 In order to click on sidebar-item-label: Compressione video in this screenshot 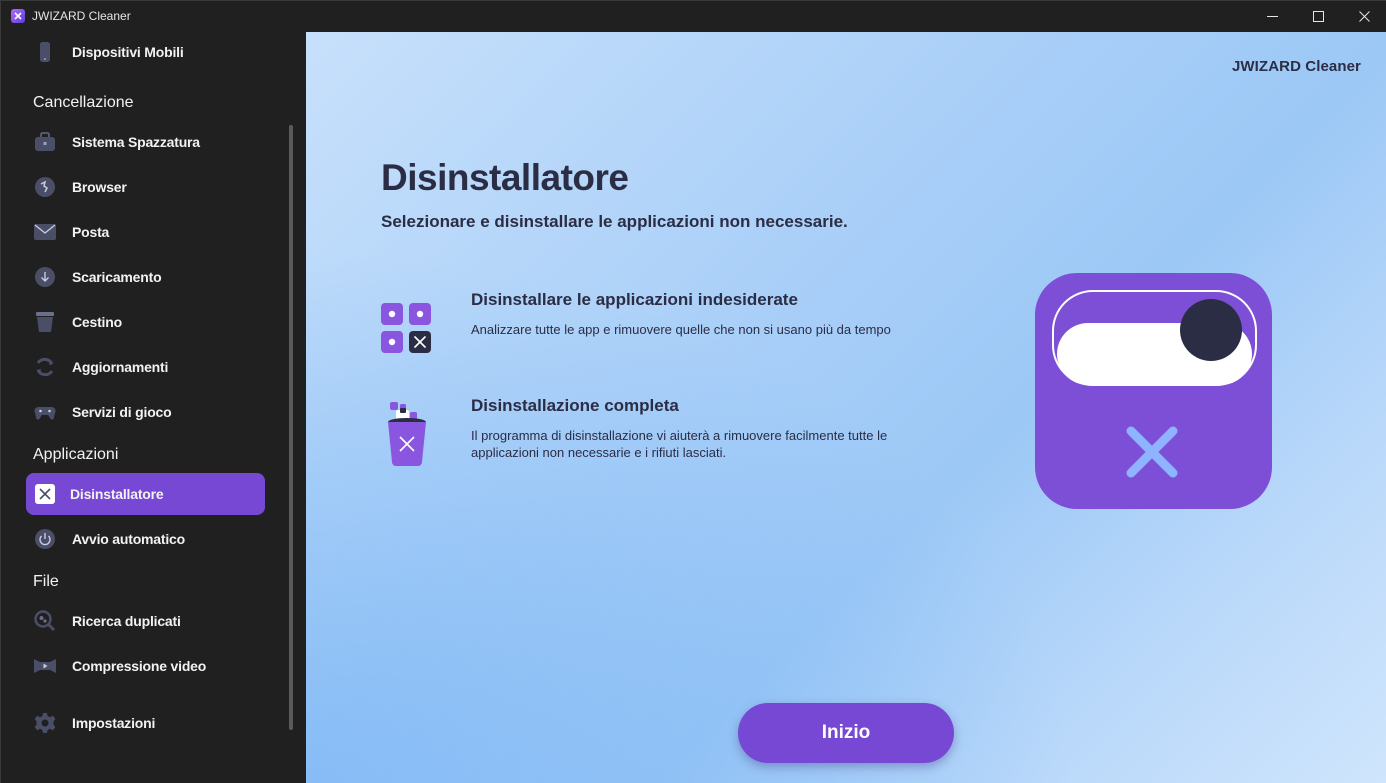, I will do `click(139, 666)`.